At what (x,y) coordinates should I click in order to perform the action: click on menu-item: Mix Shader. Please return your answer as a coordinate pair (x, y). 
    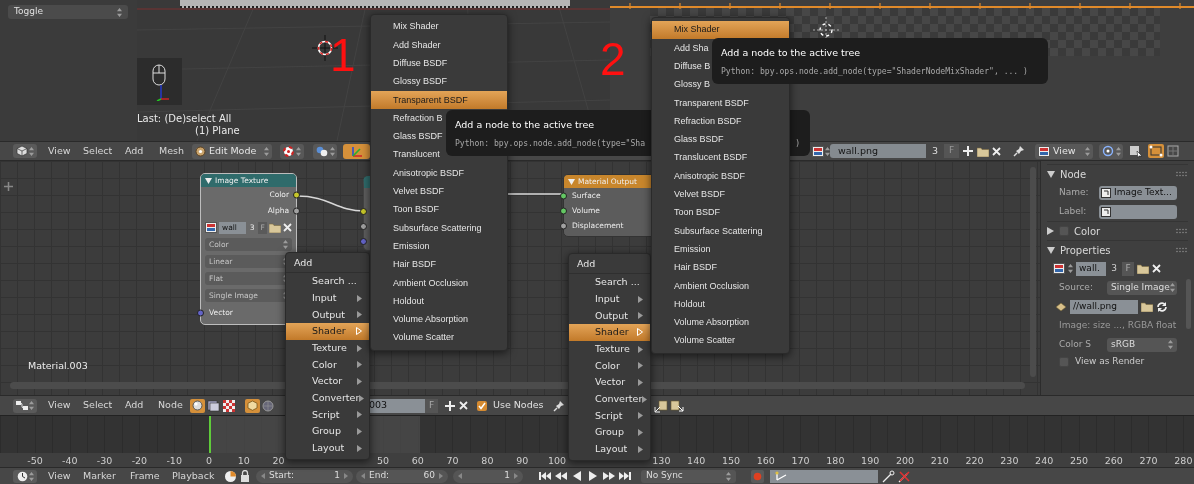
    Looking at the image, I should click on (439, 27).